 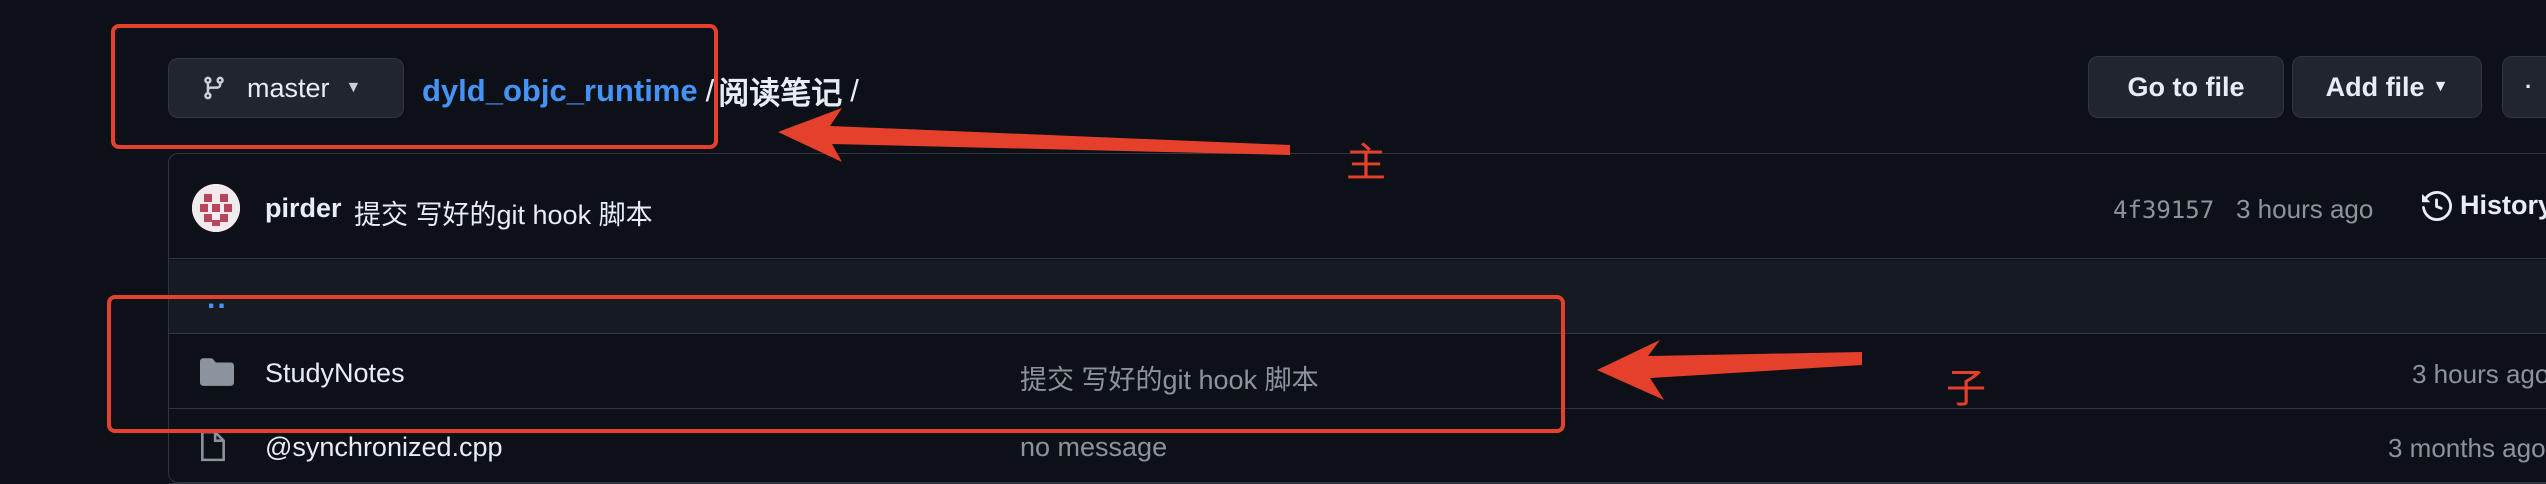 What do you see at coordinates (1729, 370) in the screenshot?
I see `annotation-arrow-child` at bounding box center [1729, 370].